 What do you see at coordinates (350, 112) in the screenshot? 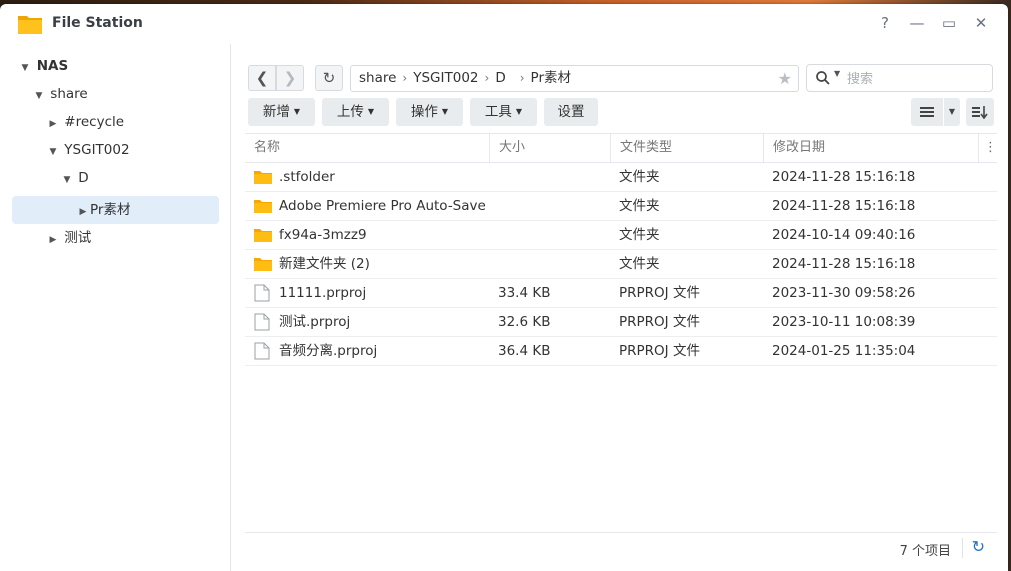
I see `upload-label: 上传` at bounding box center [350, 112].